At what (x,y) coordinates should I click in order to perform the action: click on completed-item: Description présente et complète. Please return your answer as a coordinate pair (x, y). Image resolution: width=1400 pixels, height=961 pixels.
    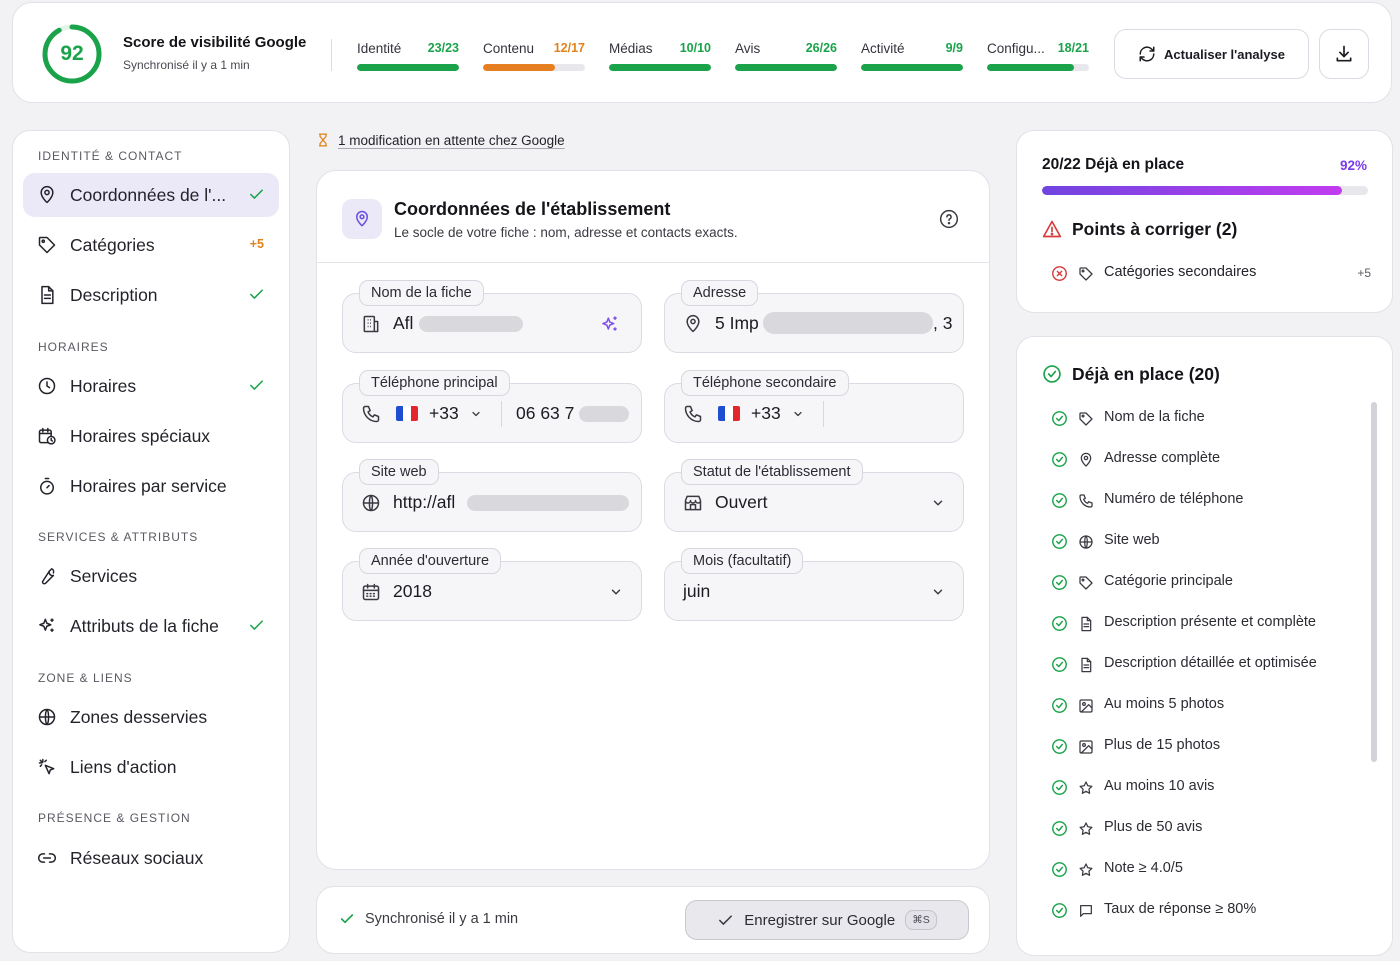
    Looking at the image, I should click on (1206, 624).